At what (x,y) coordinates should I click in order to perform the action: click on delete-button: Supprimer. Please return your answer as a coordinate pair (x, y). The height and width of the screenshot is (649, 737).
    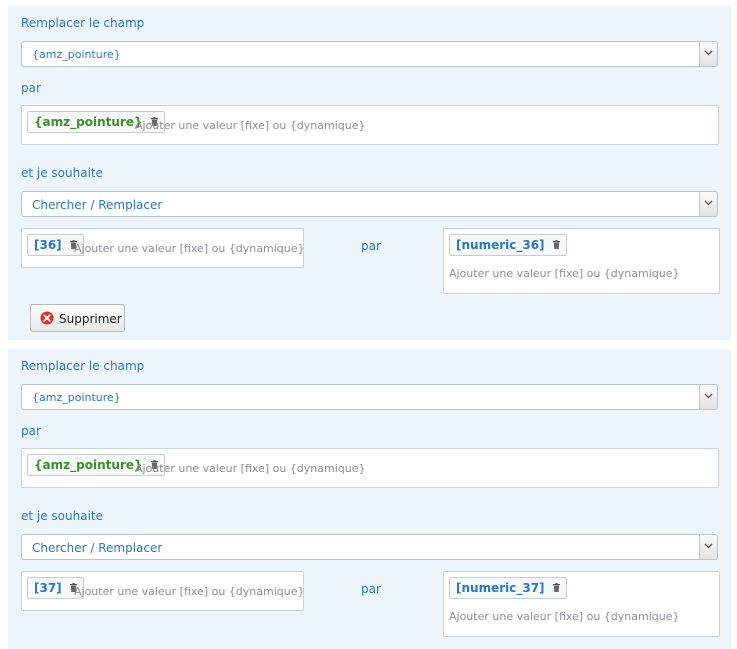
    Looking at the image, I should click on (77, 318).